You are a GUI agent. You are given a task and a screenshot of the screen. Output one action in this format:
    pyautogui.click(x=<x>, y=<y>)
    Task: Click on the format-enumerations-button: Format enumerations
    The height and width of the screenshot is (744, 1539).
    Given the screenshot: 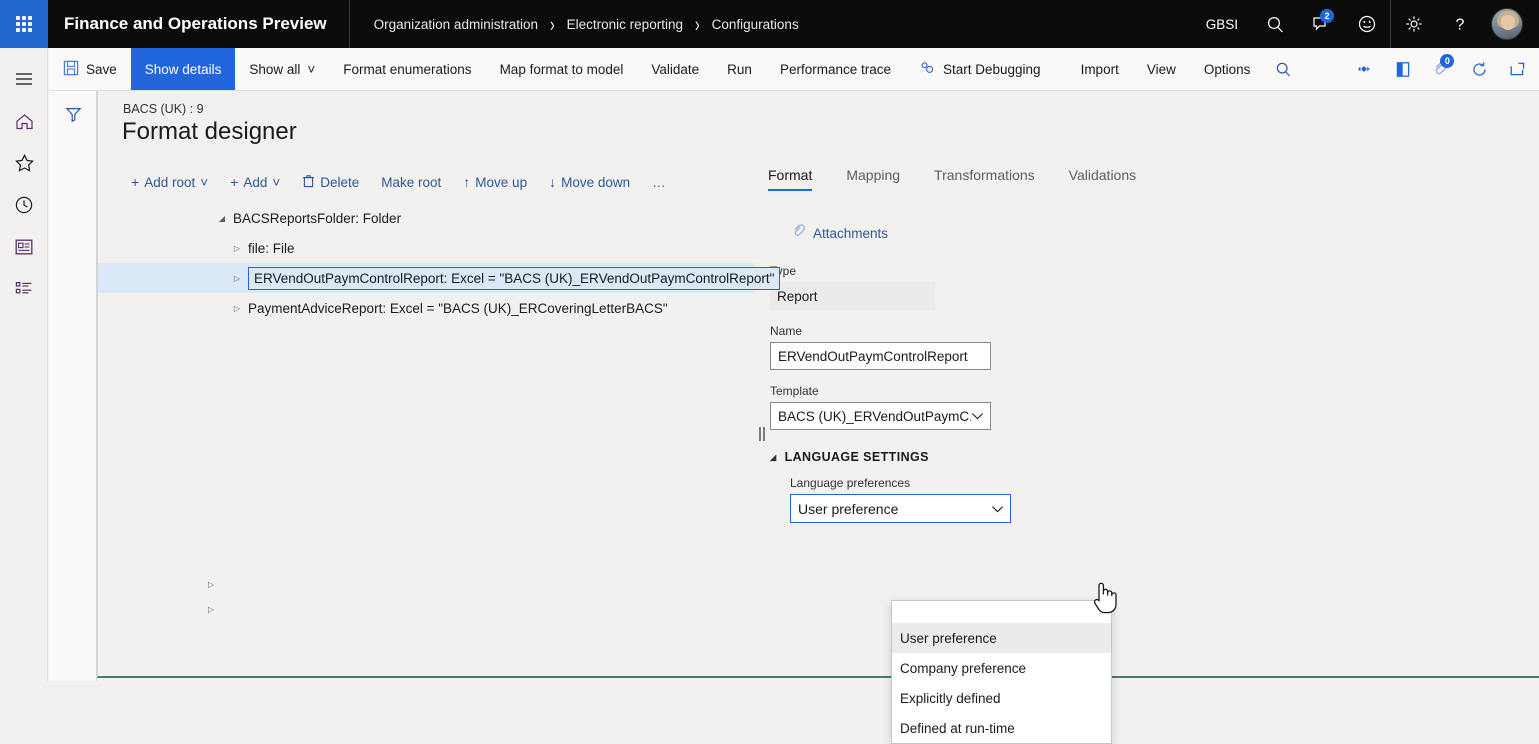 What is the action you would take?
    pyautogui.click(x=407, y=69)
    